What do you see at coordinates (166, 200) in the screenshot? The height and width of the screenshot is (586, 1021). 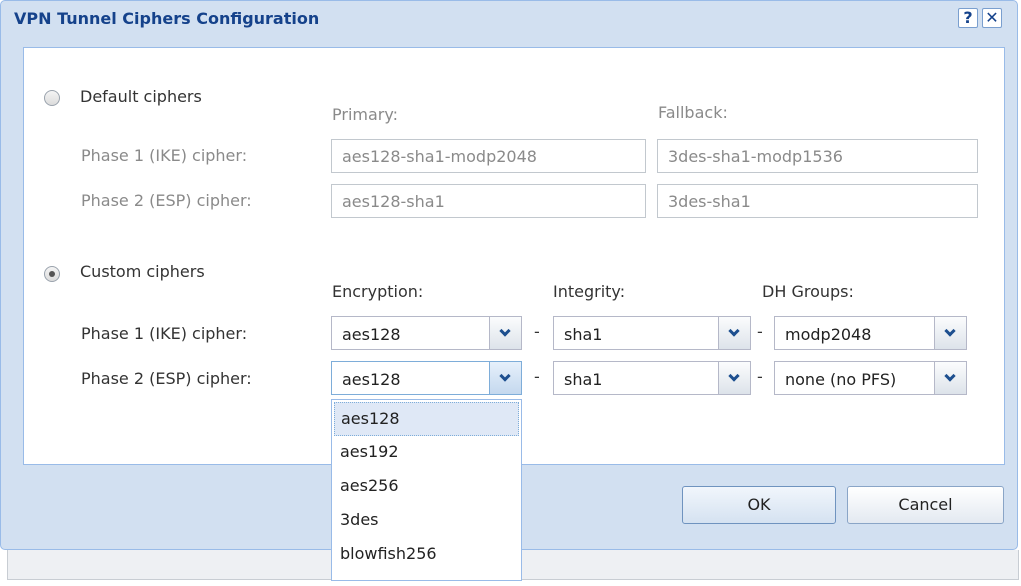 I see `default-phase2-label: Phase 2 (ESP) cipher:` at bounding box center [166, 200].